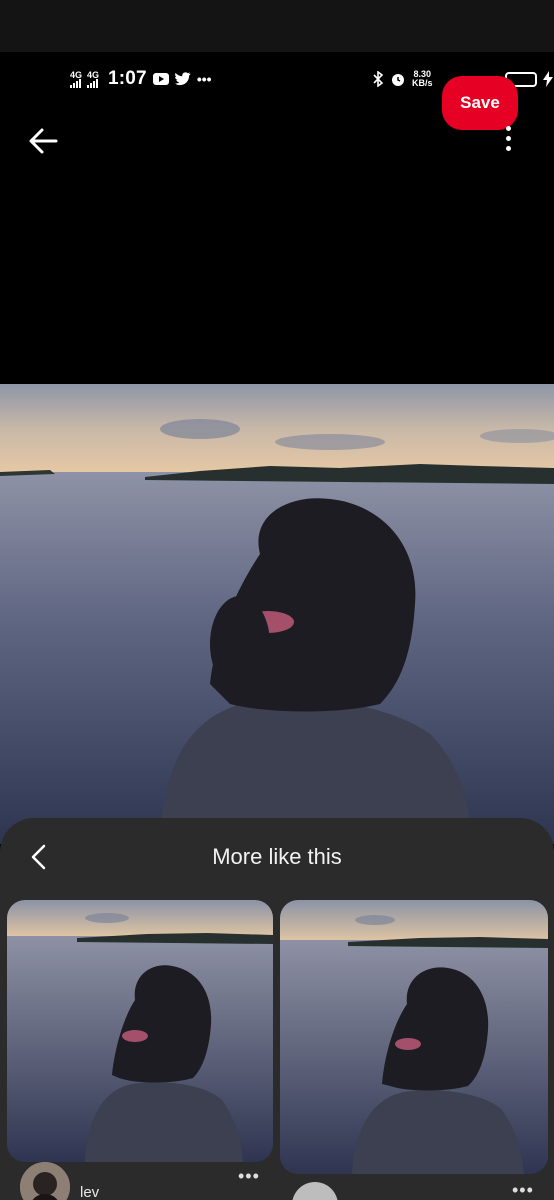 The image size is (554, 1200). What do you see at coordinates (93, 75) in the screenshot?
I see `network-label-2: 4G` at bounding box center [93, 75].